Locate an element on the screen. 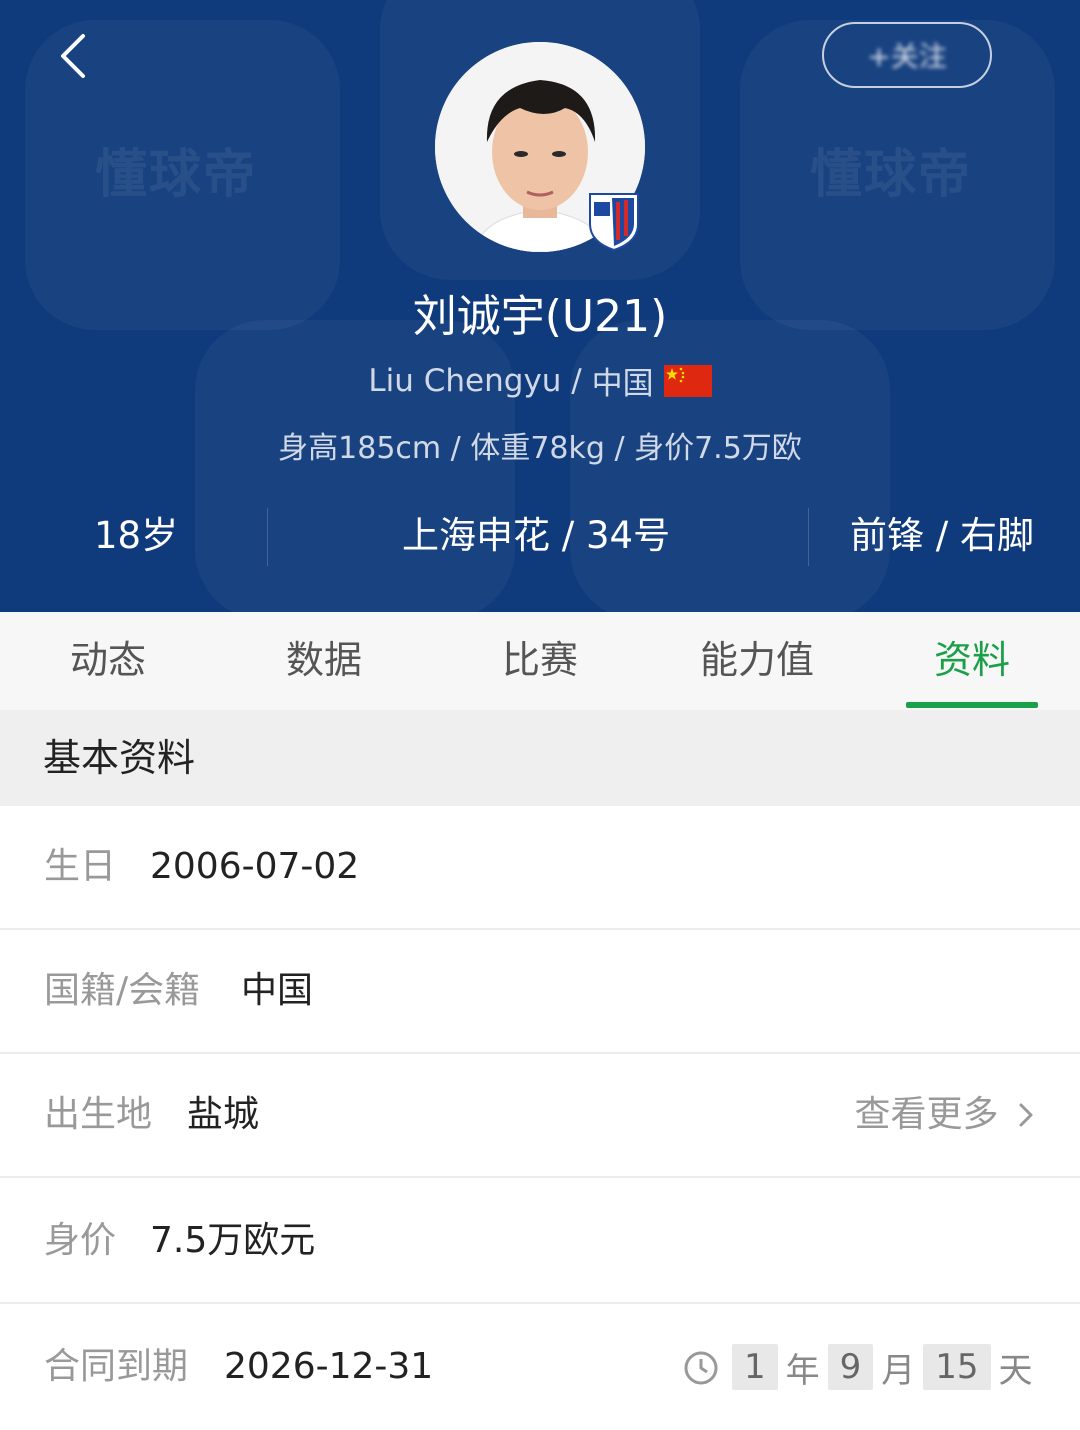 Image resolution: width=1080 pixels, height=1430 pixels. row-label: 生日 is located at coordinates (80, 866).